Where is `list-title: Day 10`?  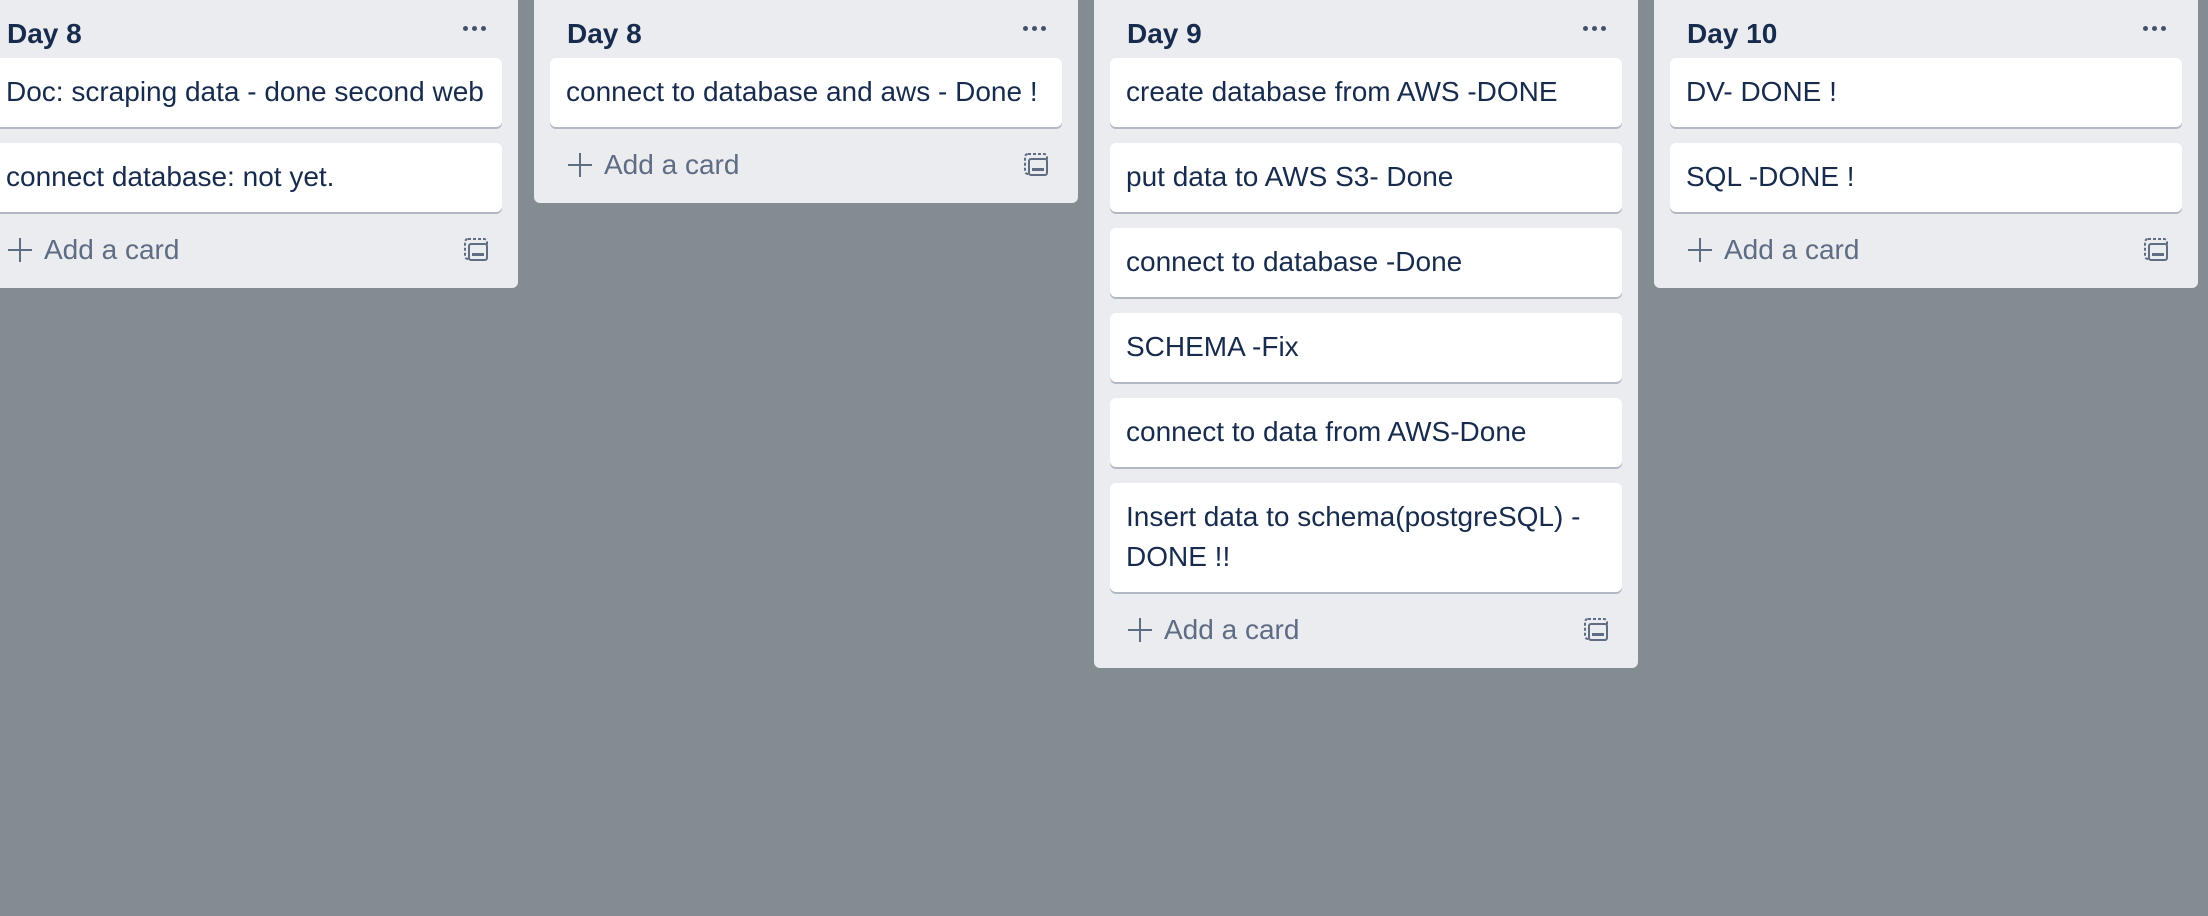 list-title: Day 10 is located at coordinates (1723, 25).